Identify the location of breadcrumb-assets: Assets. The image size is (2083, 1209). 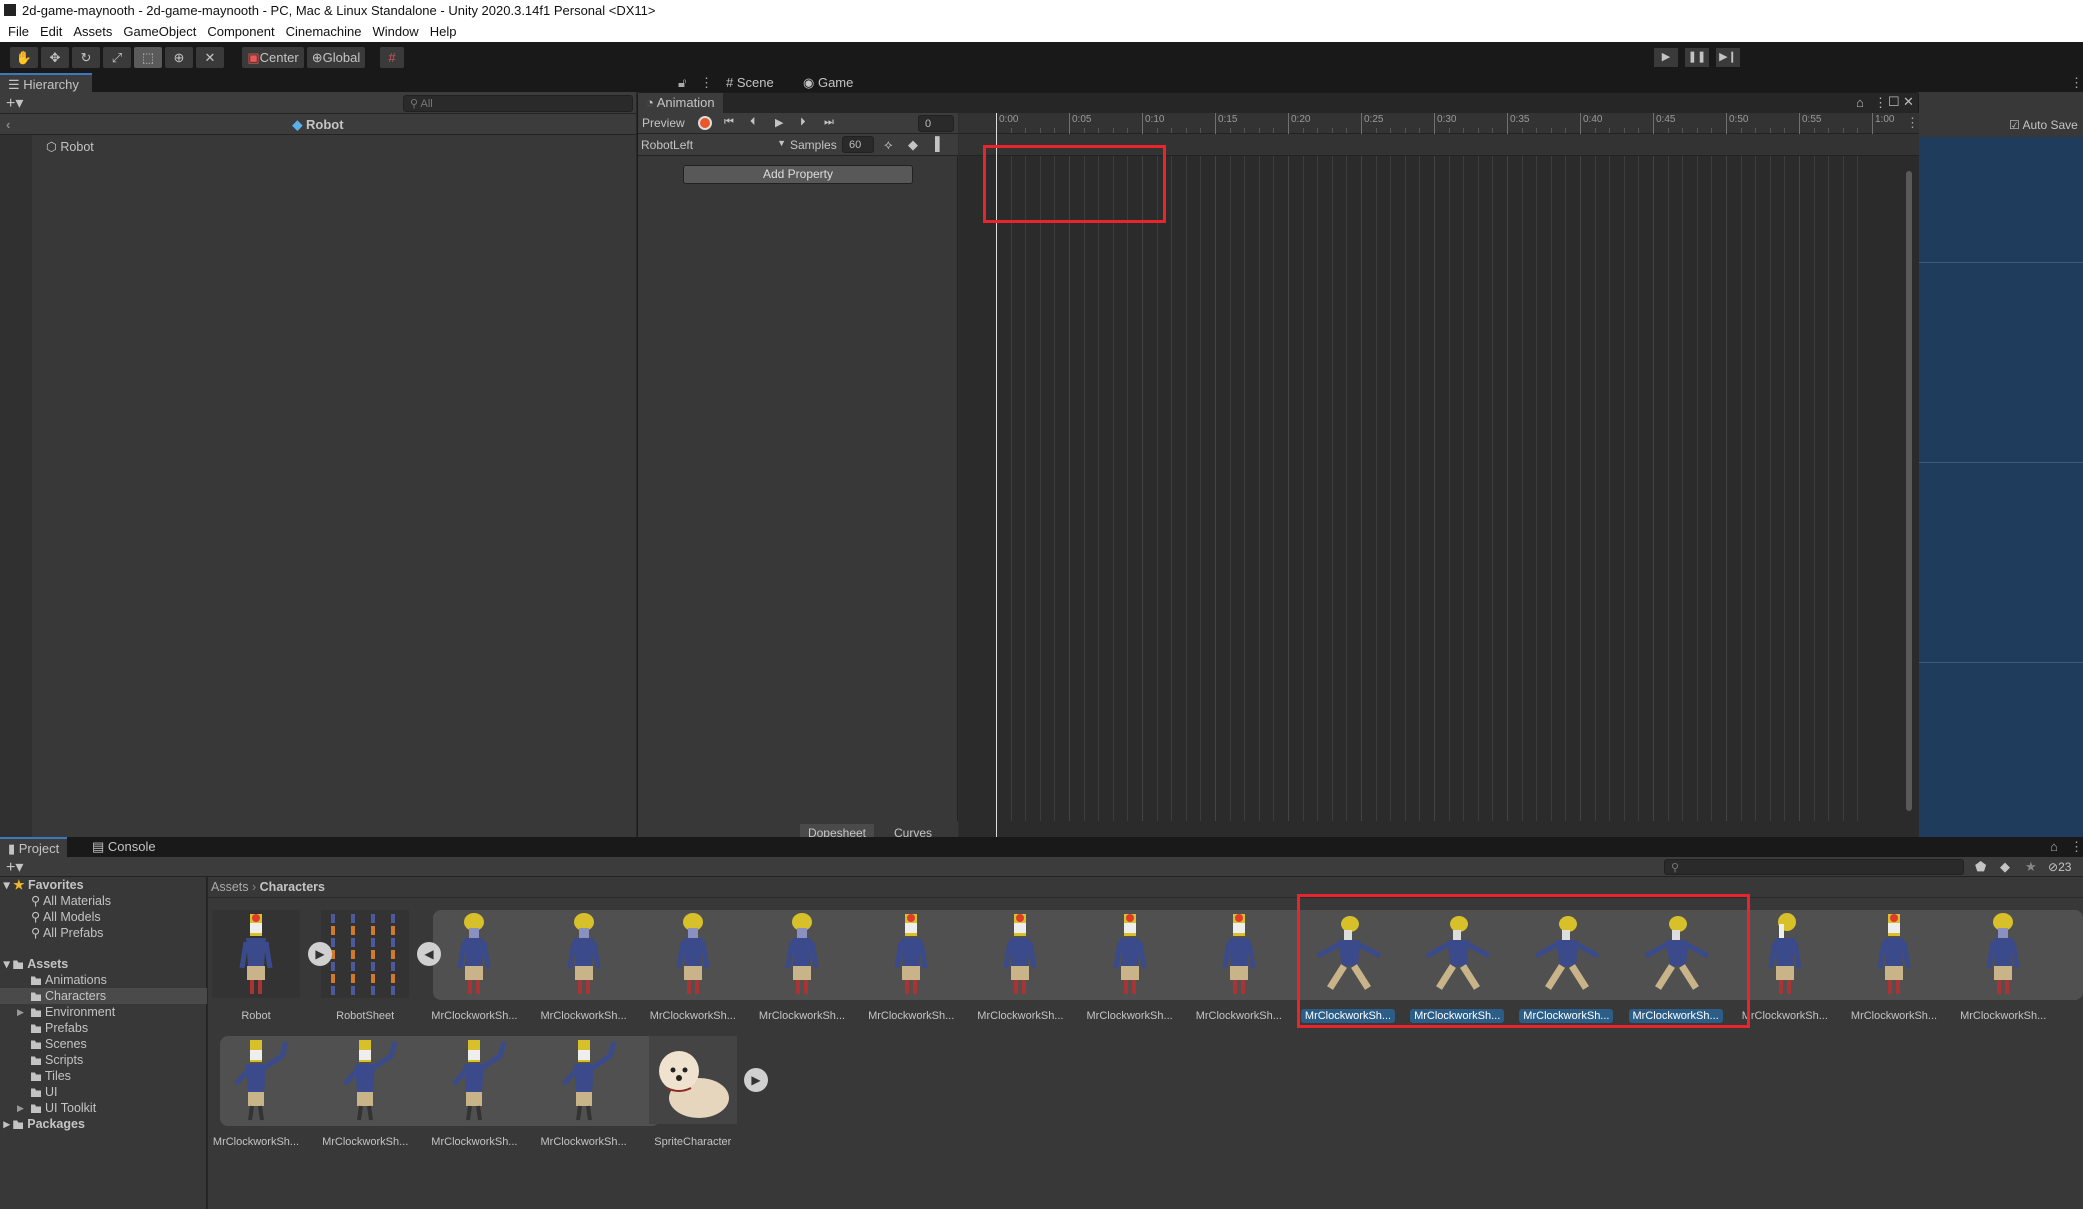
(230, 887).